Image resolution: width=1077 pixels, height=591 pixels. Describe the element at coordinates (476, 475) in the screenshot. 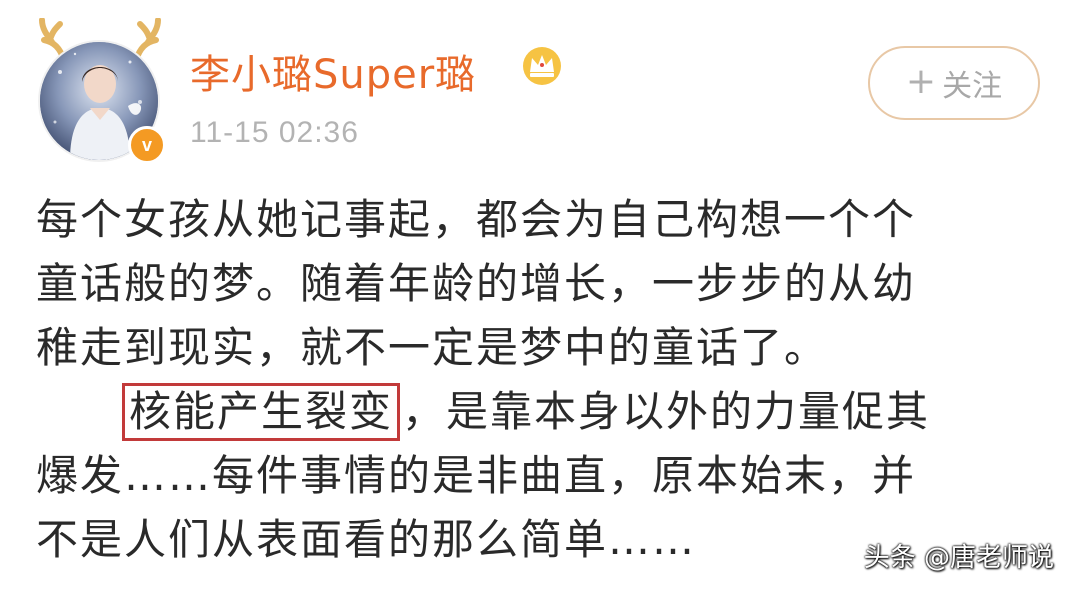

I see `post-line: 爆发……每件事情的是非曲直，原本始末，并` at that location.